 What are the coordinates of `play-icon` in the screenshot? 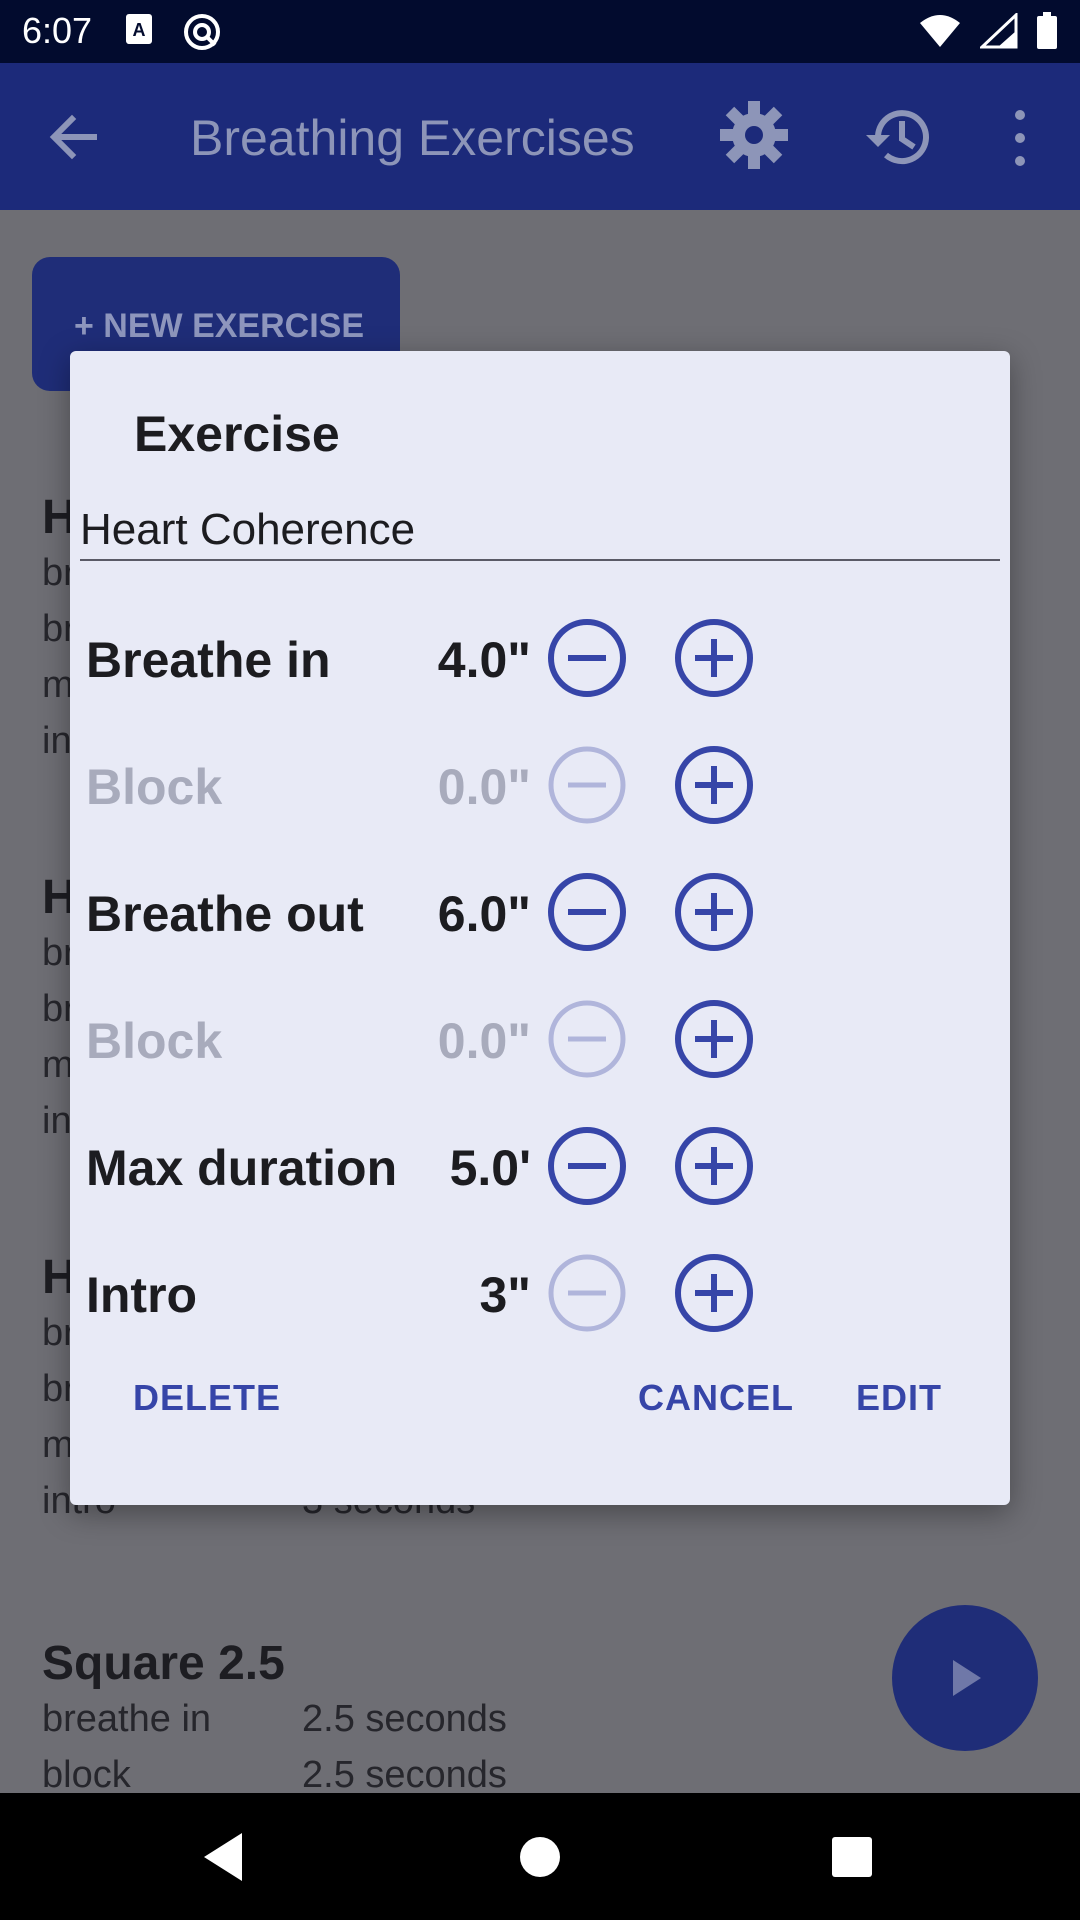 It's located at (967, 1678).